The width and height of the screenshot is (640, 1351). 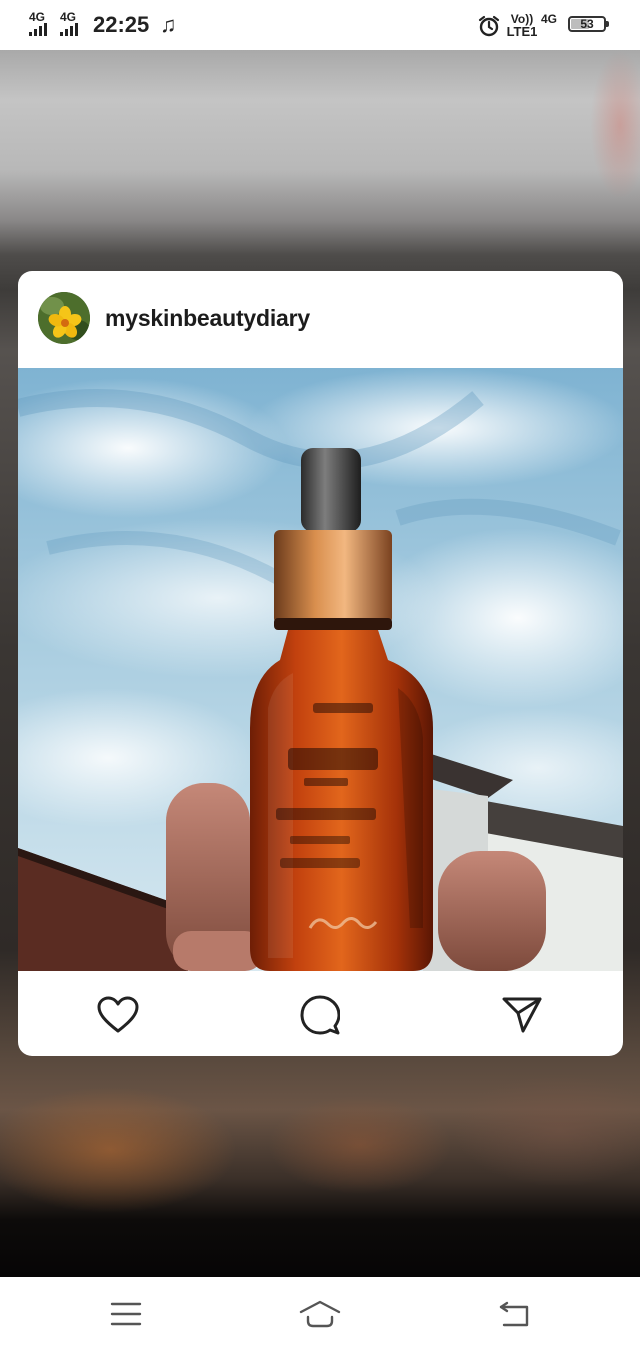 I want to click on battery-icon: 53, so click(x=588, y=24).